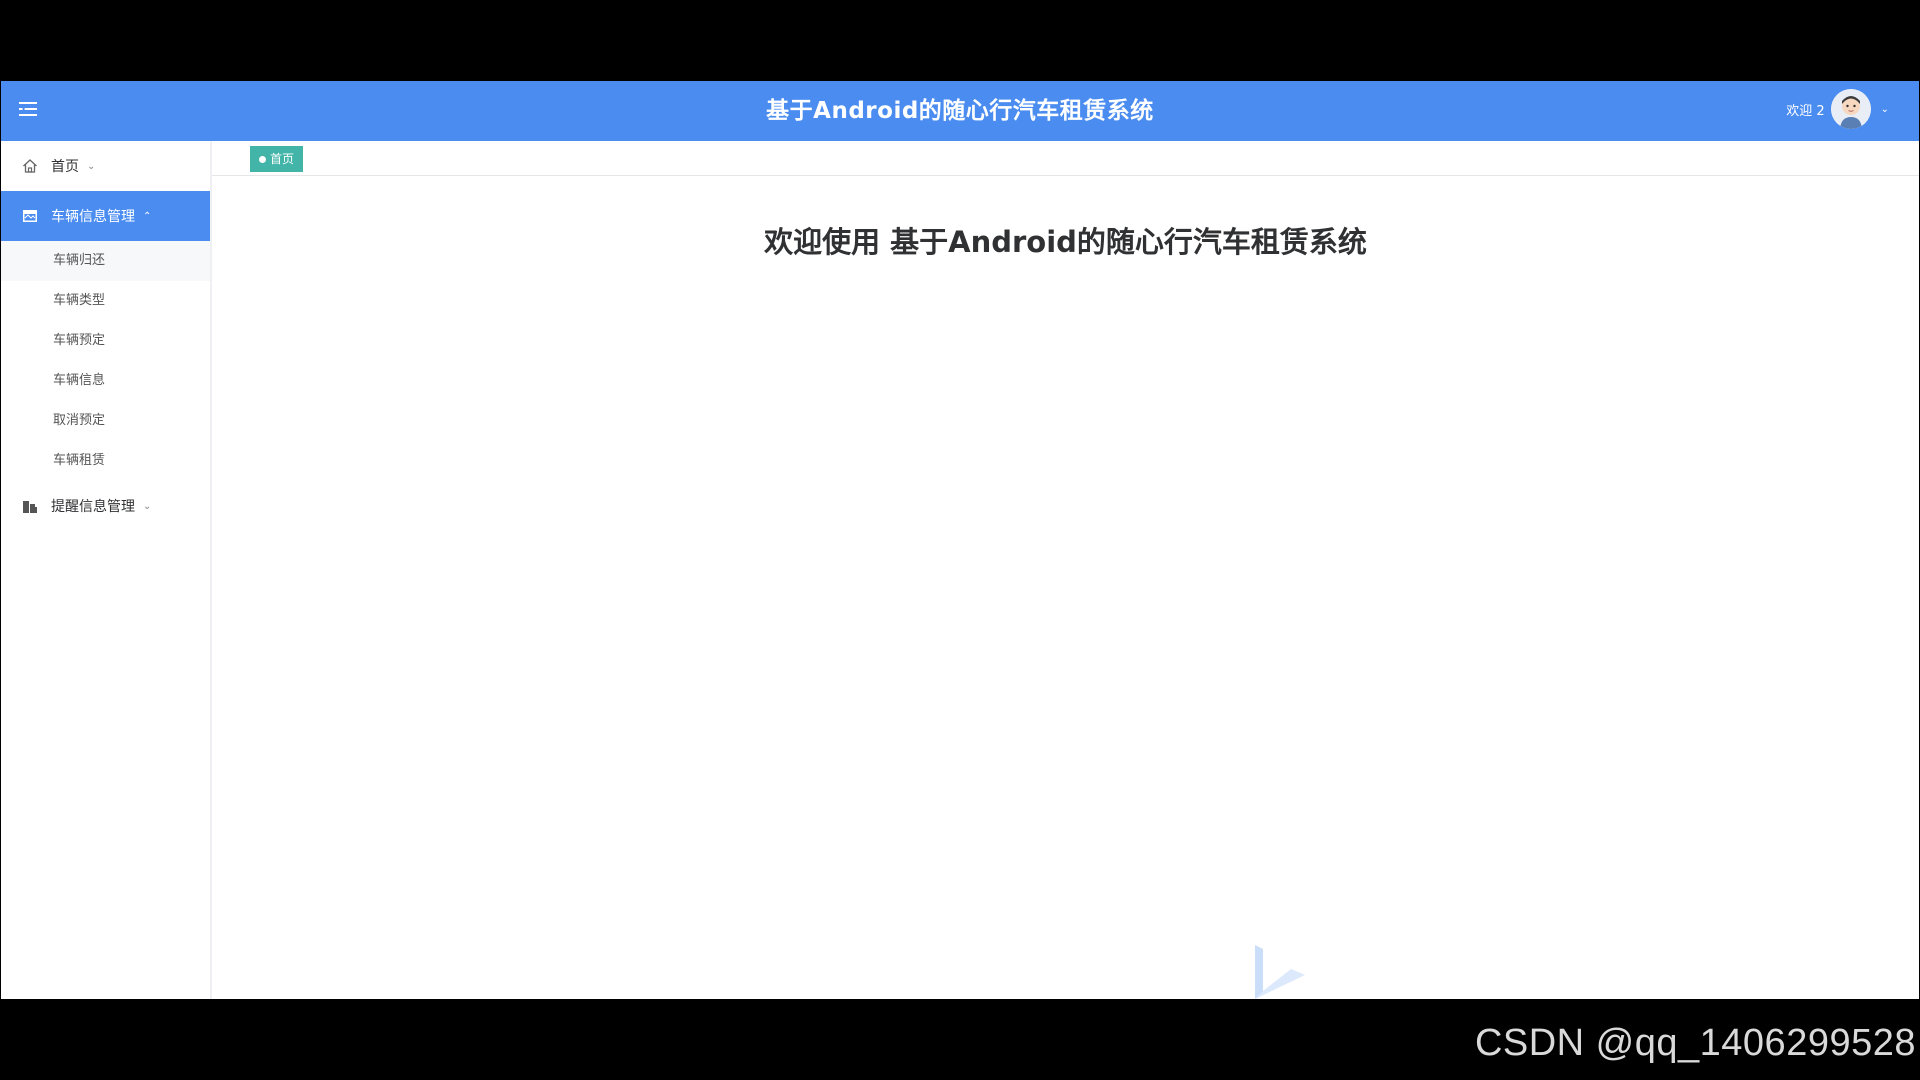 The image size is (1920, 1080). What do you see at coordinates (105, 301) in the screenshot?
I see `submenu-item-vehicle-type: 车辆类型` at bounding box center [105, 301].